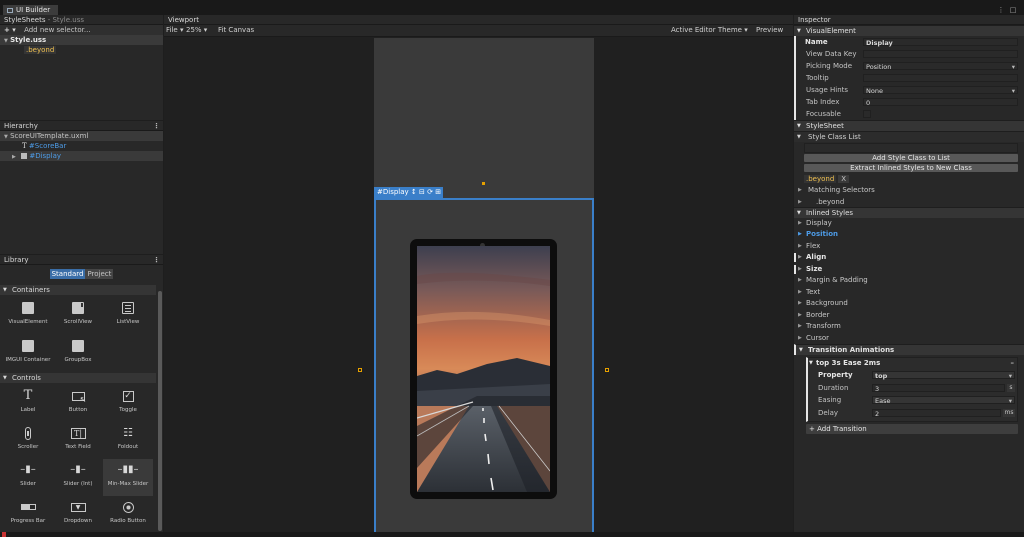 This screenshot has height=537, width=1024. Describe the element at coordinates (1013, 10) in the screenshot. I see `maximize-icon: □` at that location.